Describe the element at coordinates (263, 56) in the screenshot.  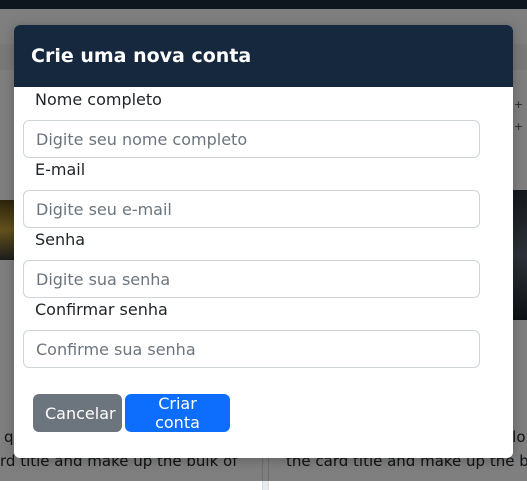
I see `modal-header: Crie uma nova conta` at that location.